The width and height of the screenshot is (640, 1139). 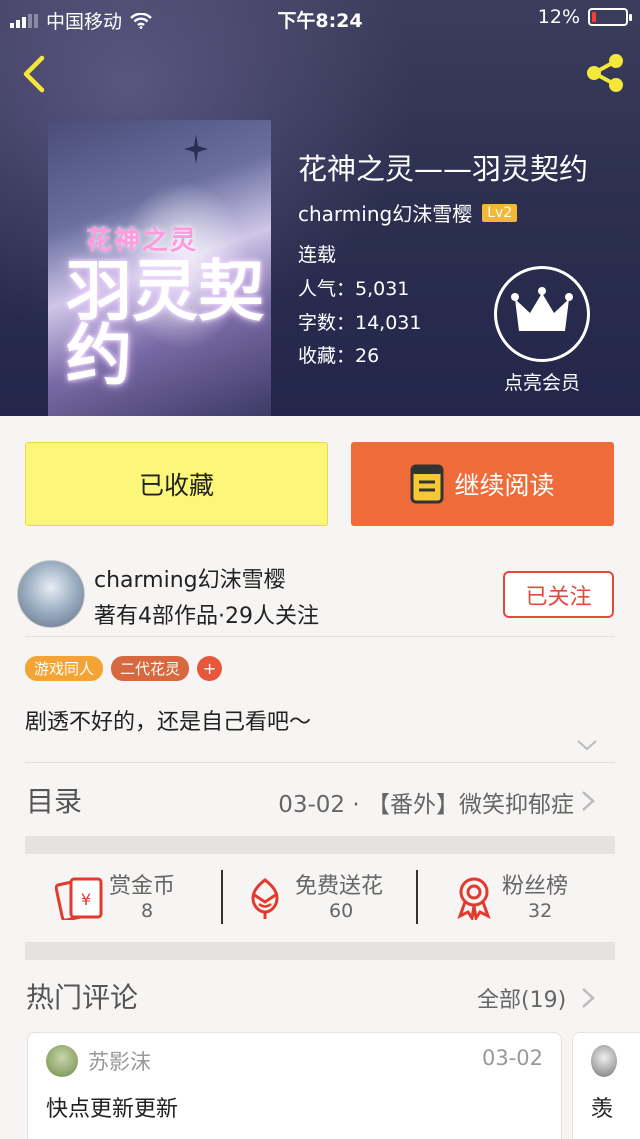 What do you see at coordinates (150, 668) in the screenshot?
I see `tag-item: 二代花灵` at bounding box center [150, 668].